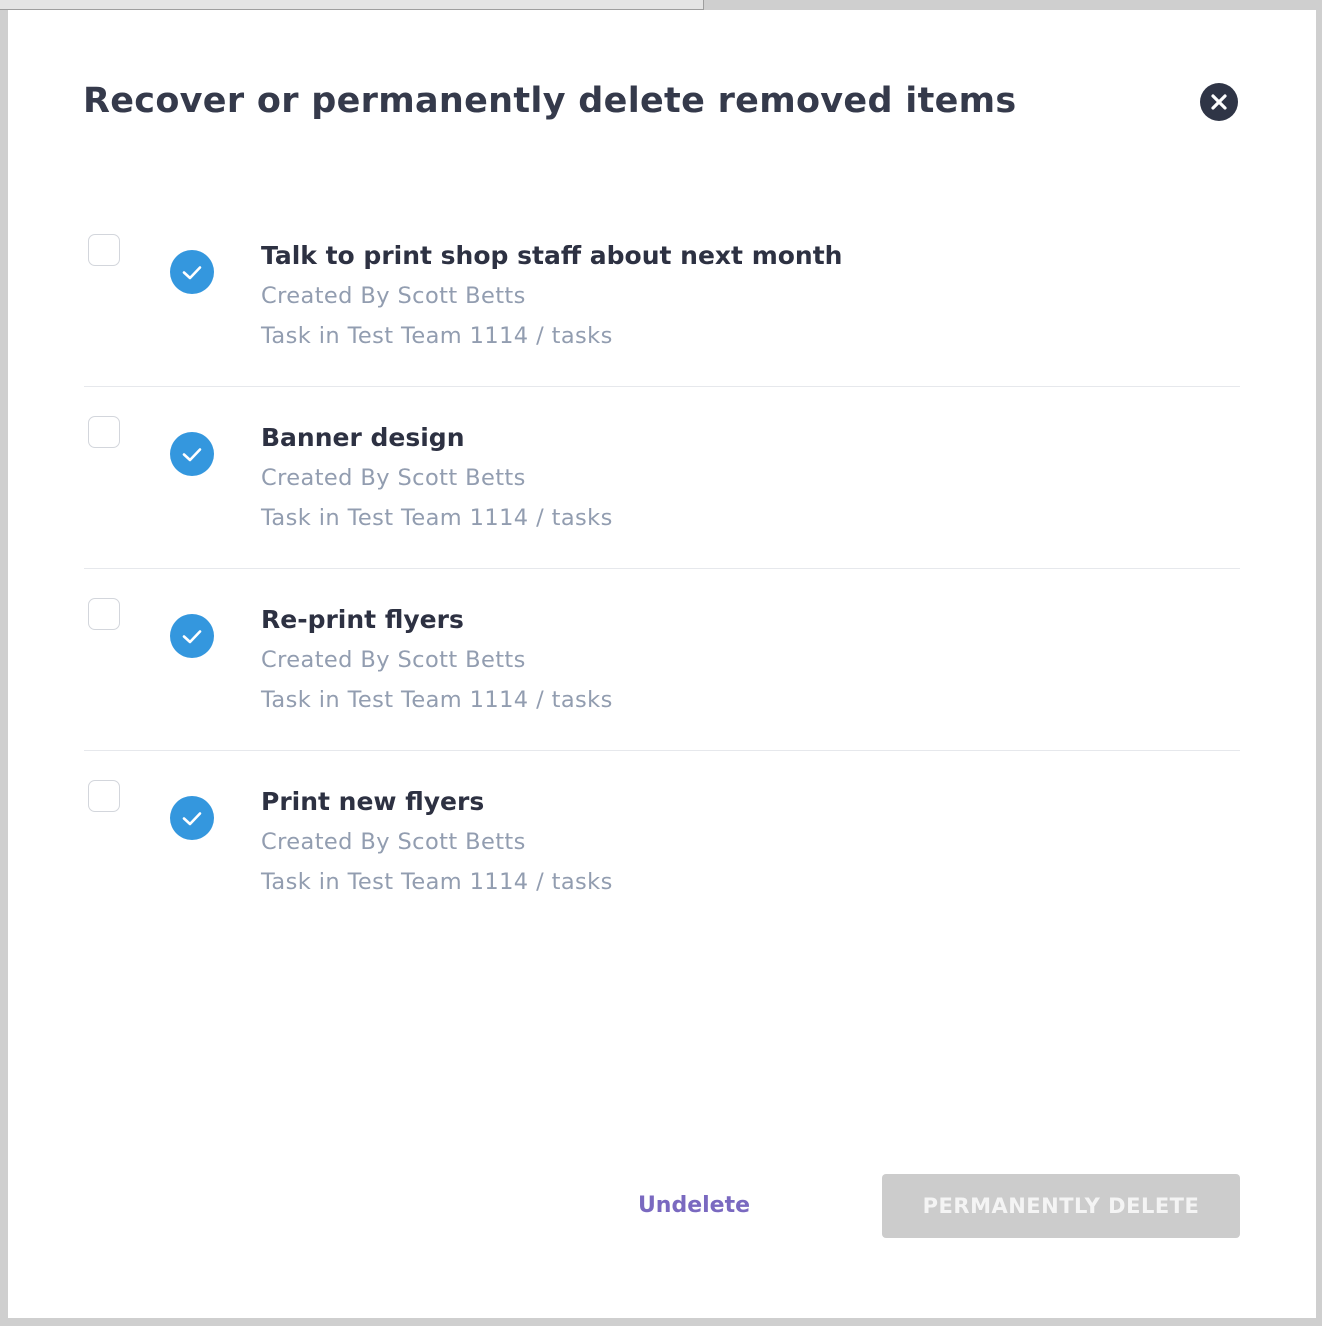  Describe the element at coordinates (352, 5) in the screenshot. I see `background-window-edge` at that location.